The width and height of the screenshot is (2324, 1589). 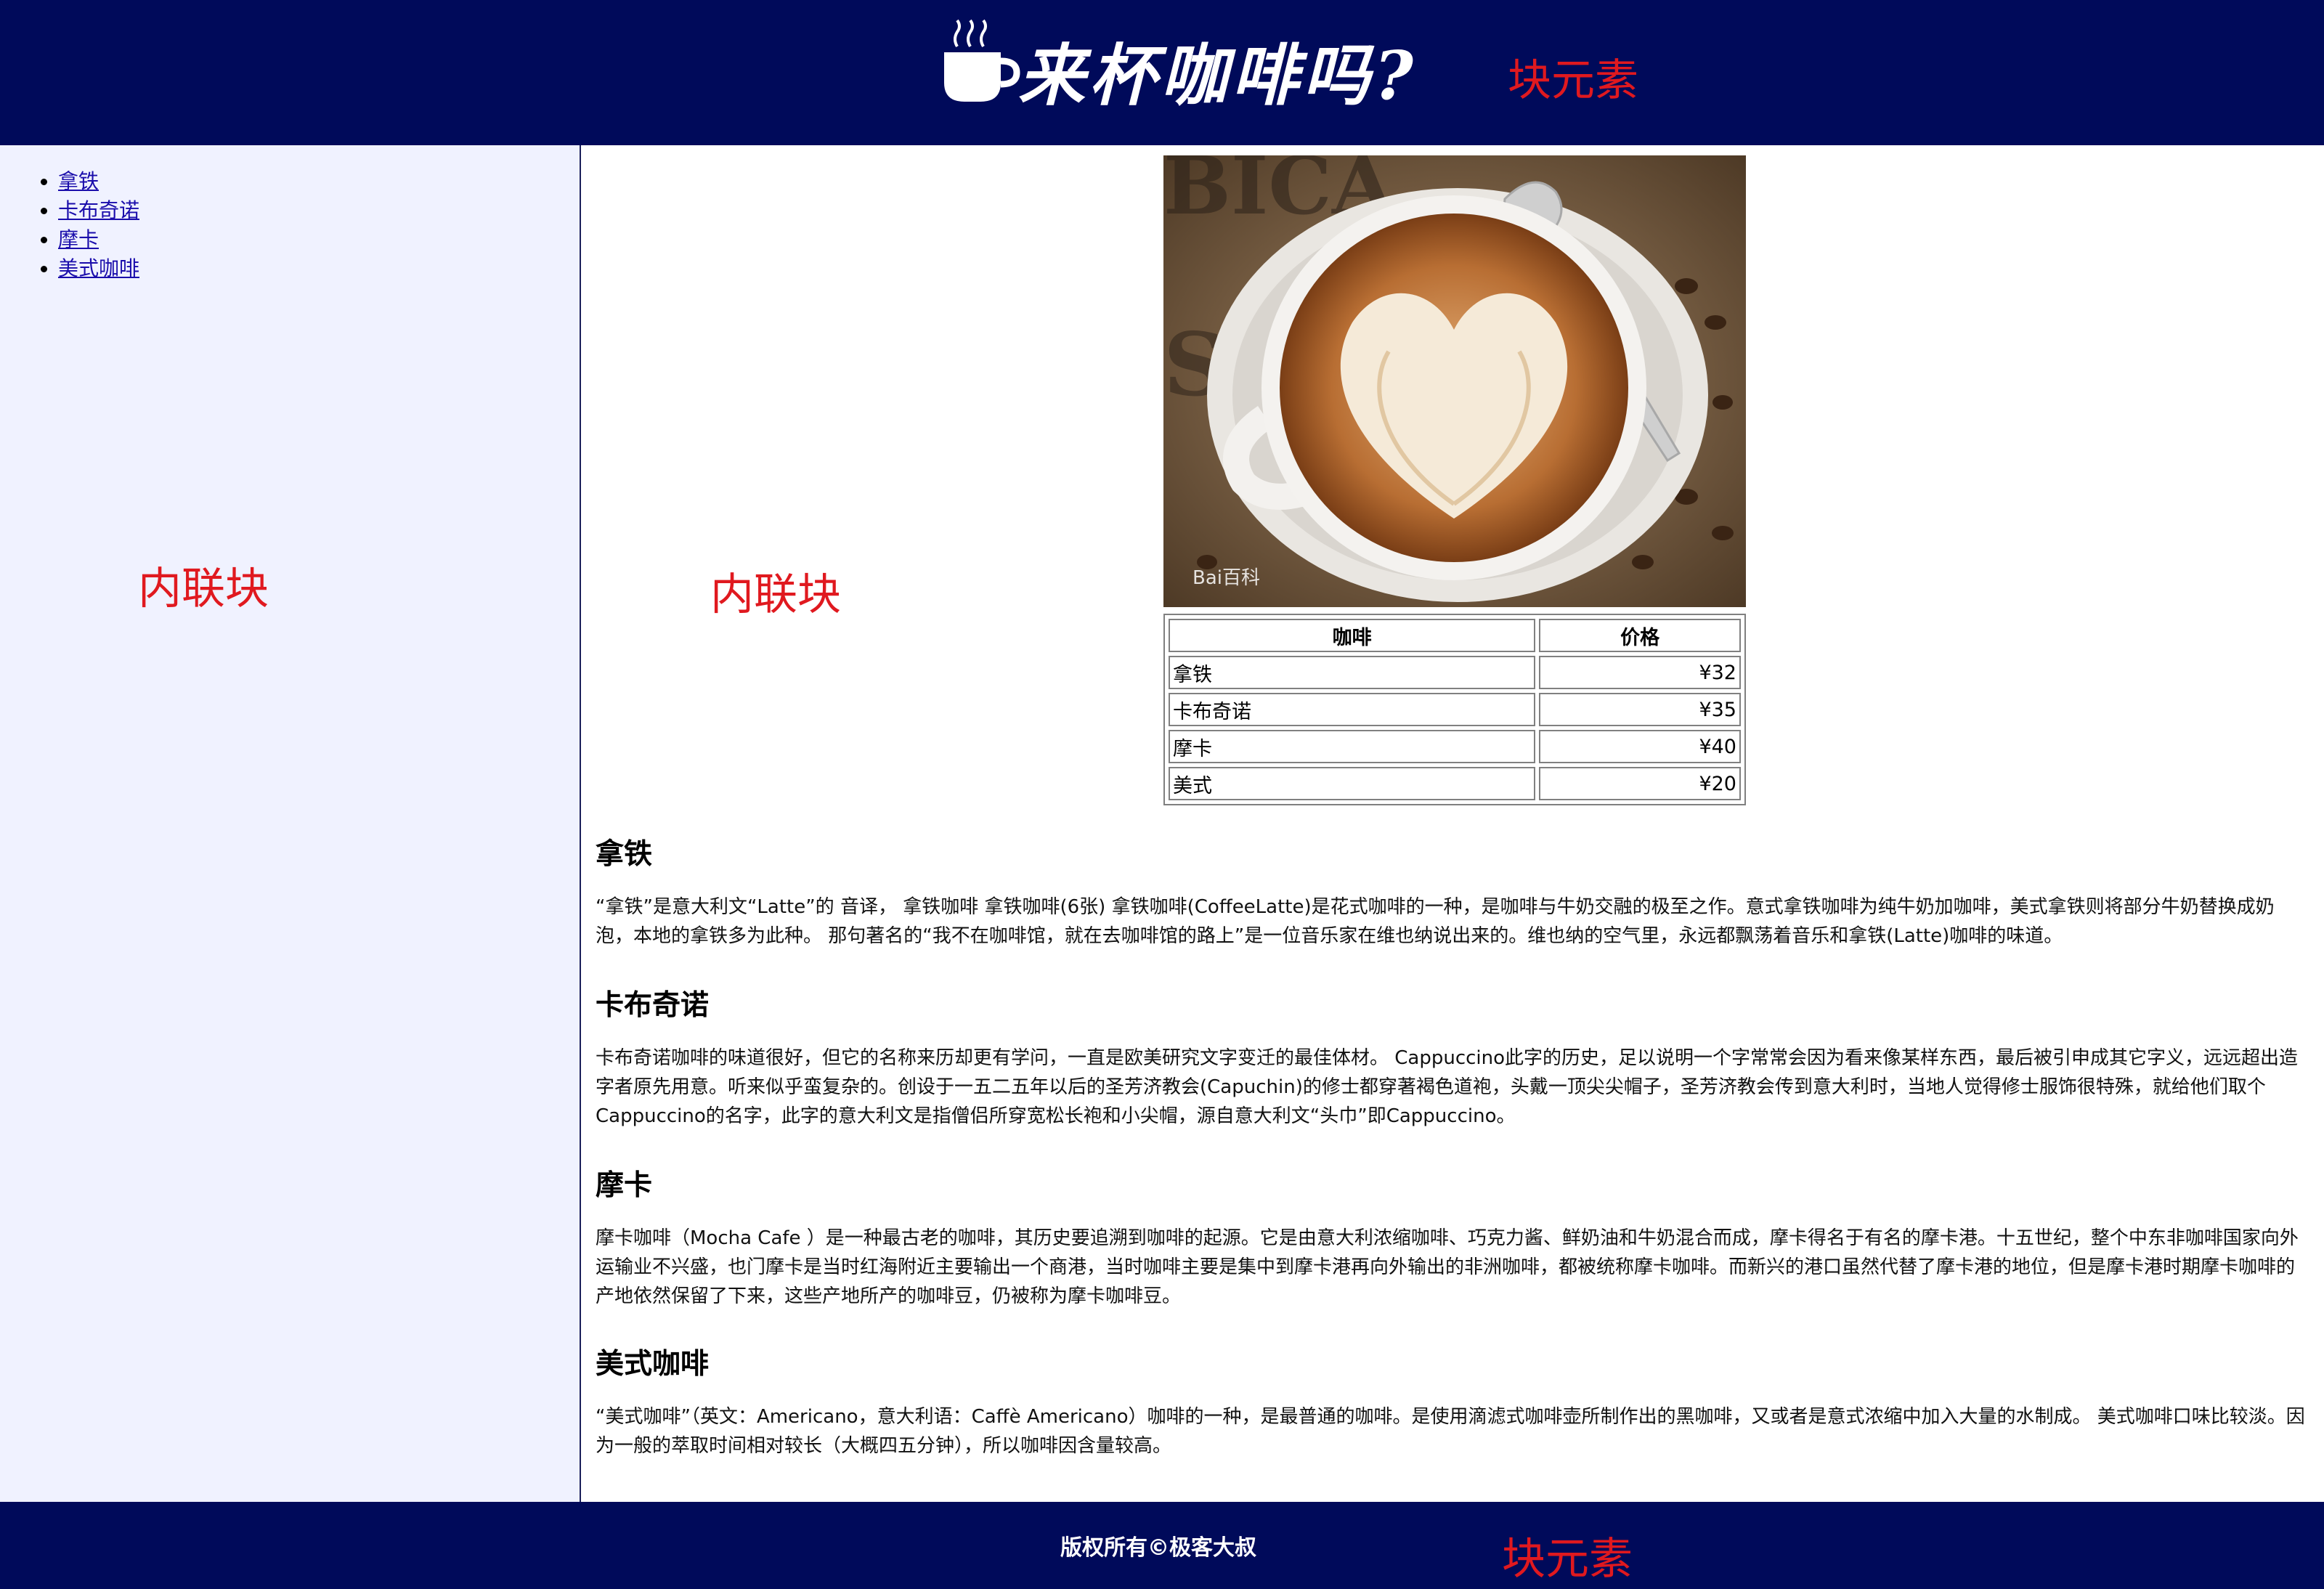 I want to click on site-footer: 版权所有©极客大叔 块元素, so click(x=1162, y=1546).